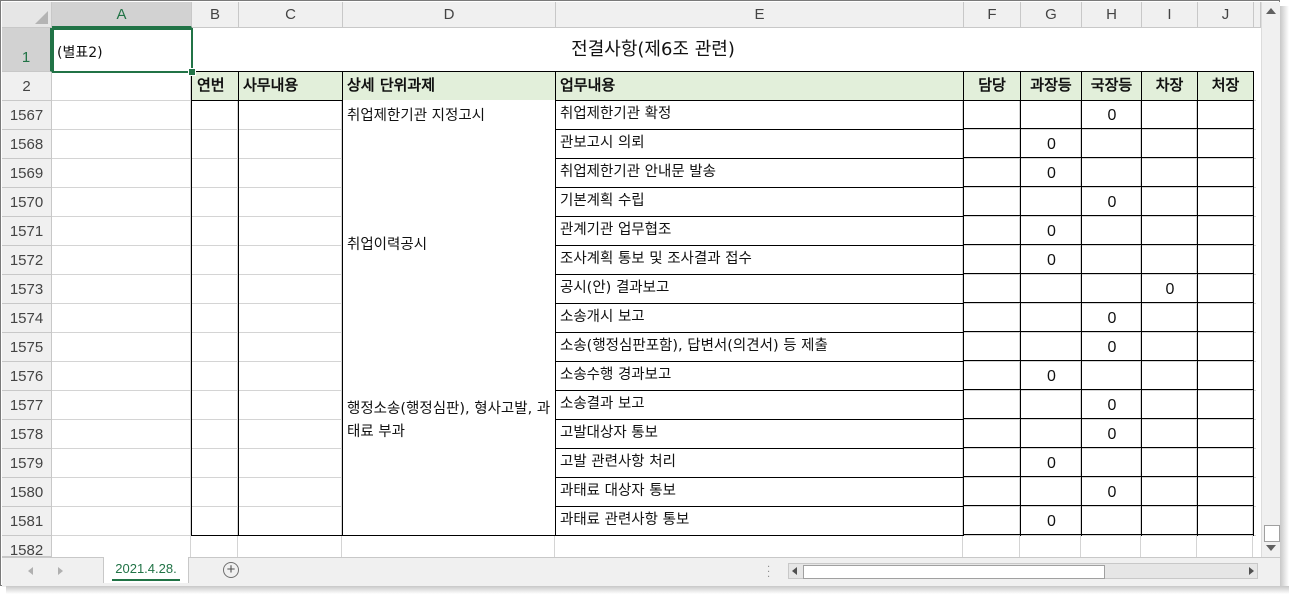  What do you see at coordinates (1051, 15) in the screenshot?
I see `col-header-g: G` at bounding box center [1051, 15].